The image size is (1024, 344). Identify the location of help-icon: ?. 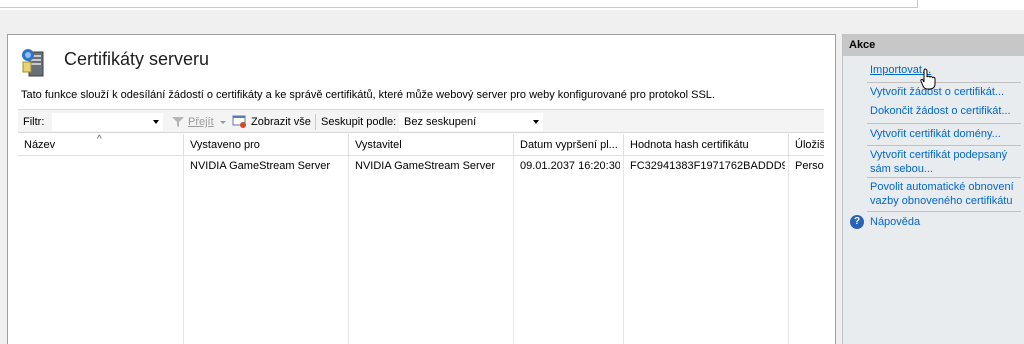
(857, 222).